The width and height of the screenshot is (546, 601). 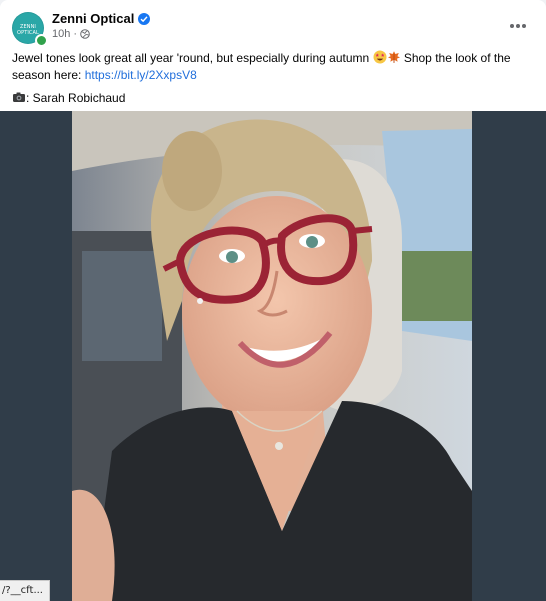 I want to click on page-name-row: Zenni Optical, so click(x=101, y=18).